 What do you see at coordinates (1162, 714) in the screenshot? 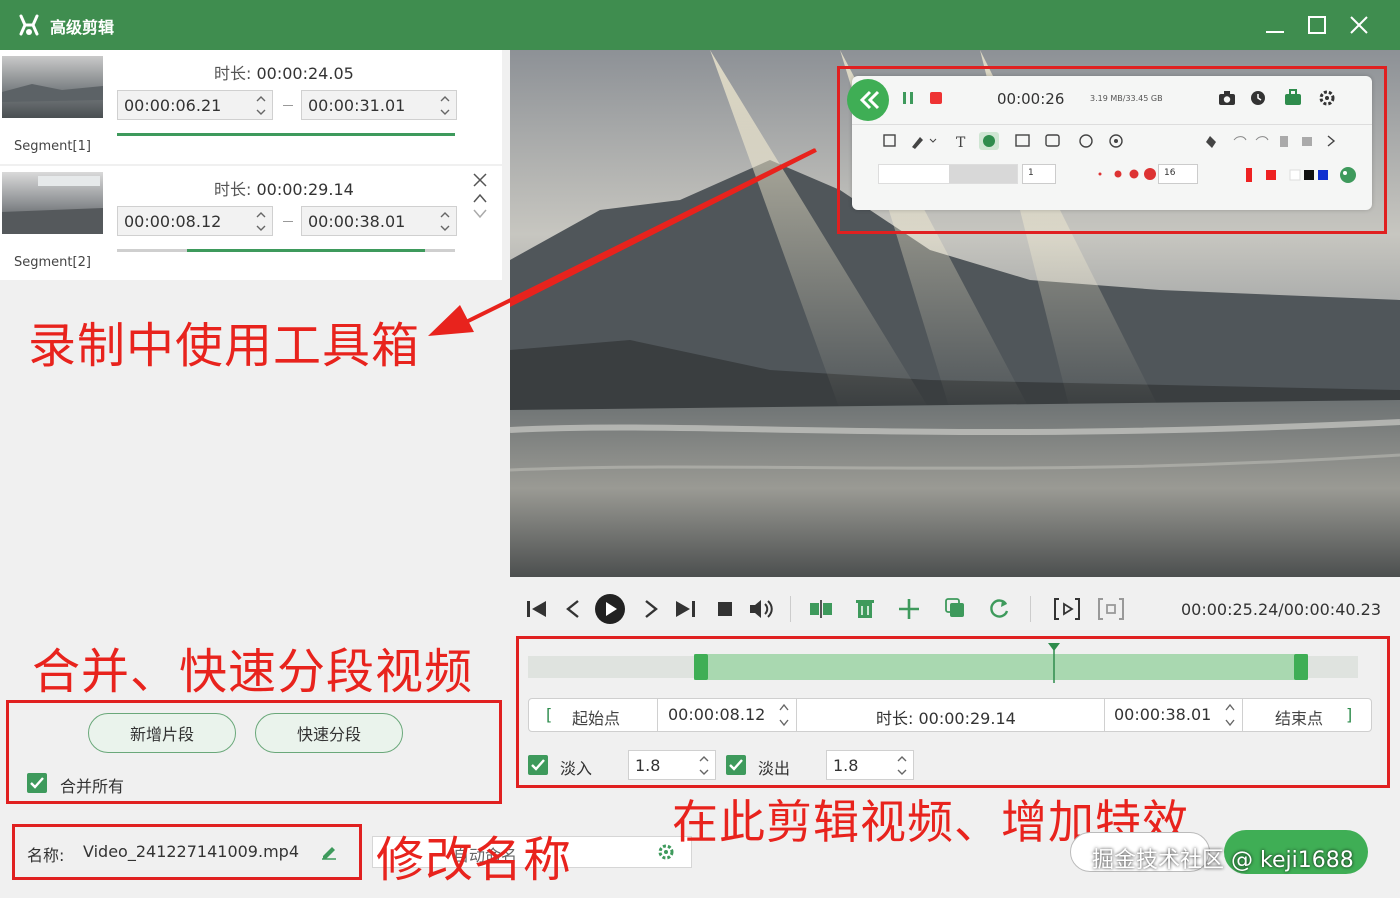
I see `end-time-input: 00:00:38.01` at bounding box center [1162, 714].